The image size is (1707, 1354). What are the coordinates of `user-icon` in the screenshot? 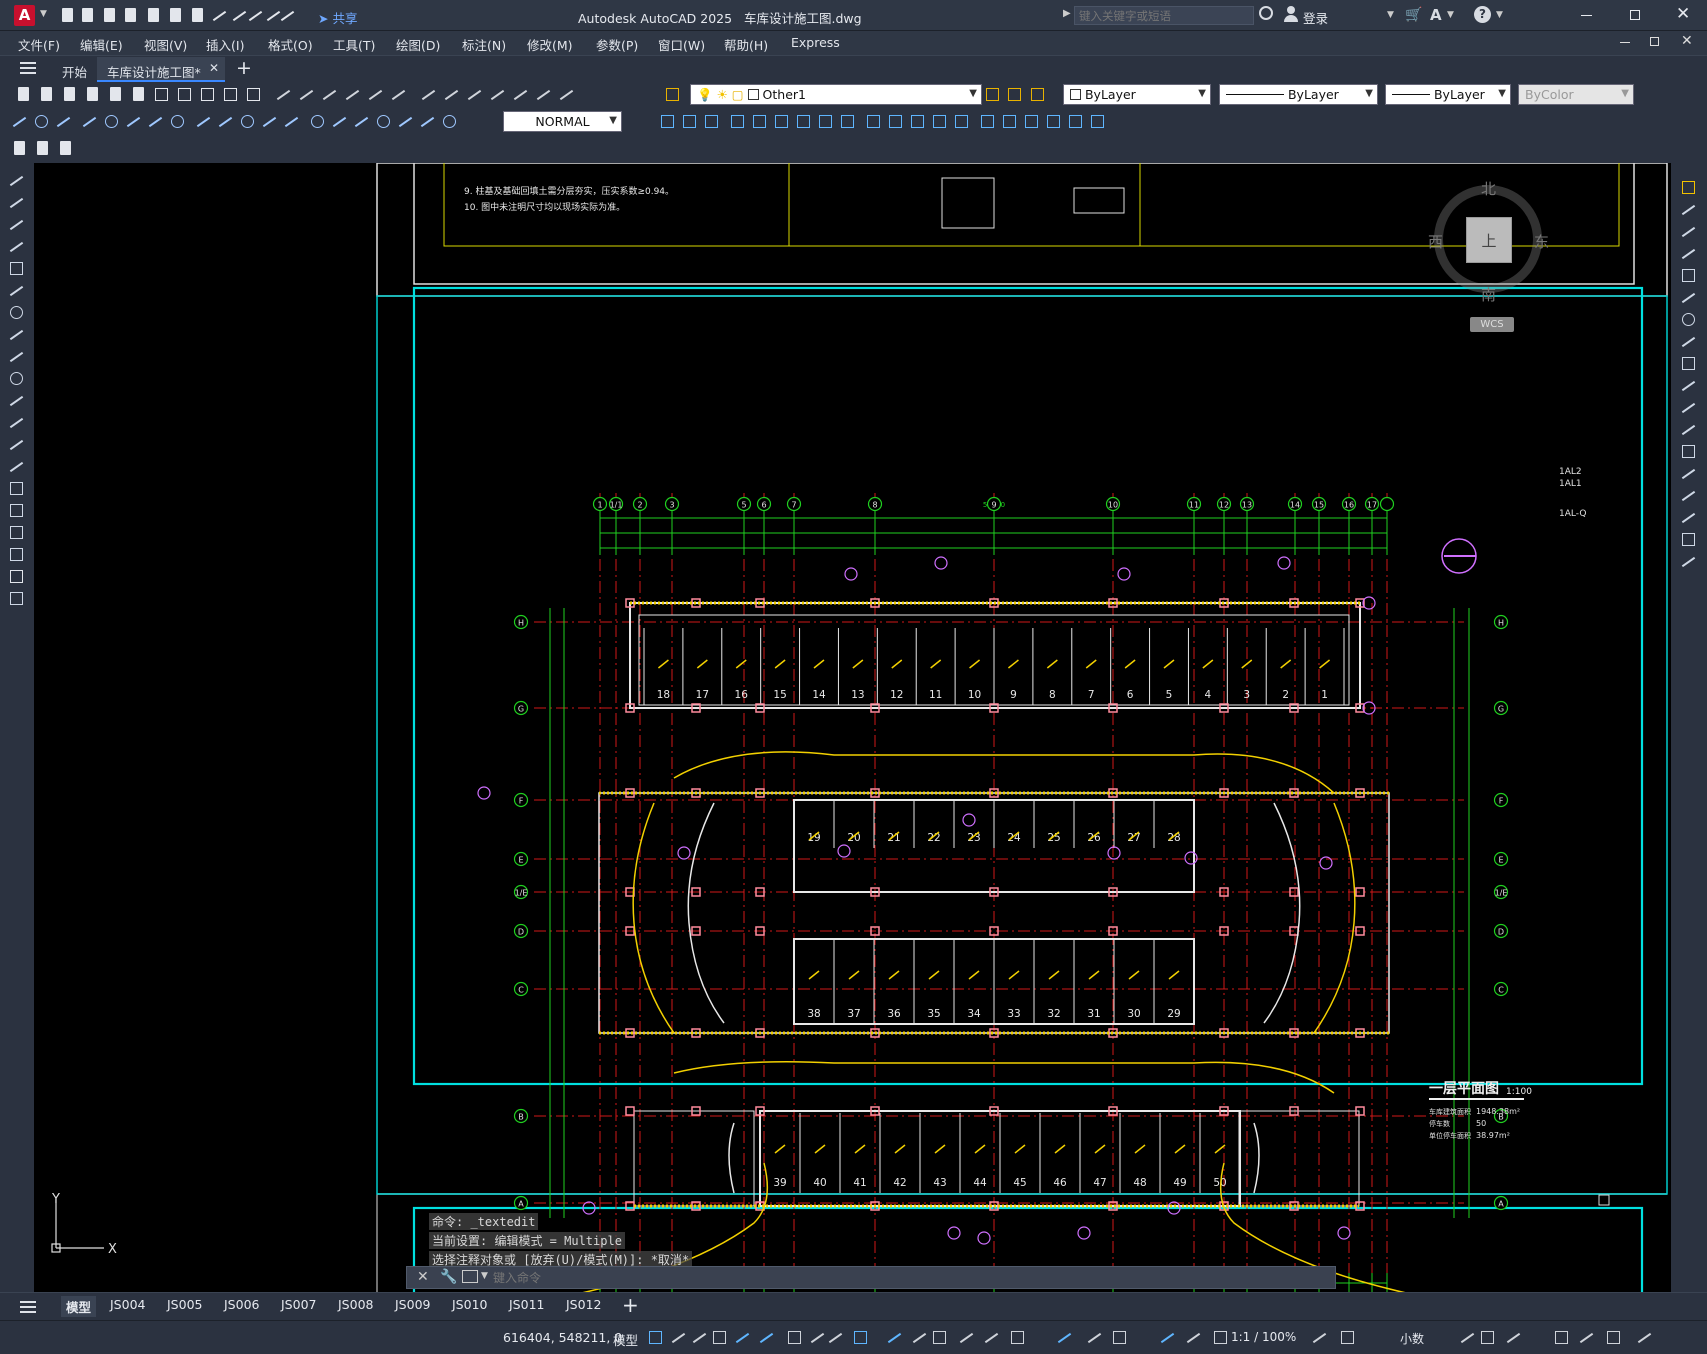 It's located at (1291, 14).